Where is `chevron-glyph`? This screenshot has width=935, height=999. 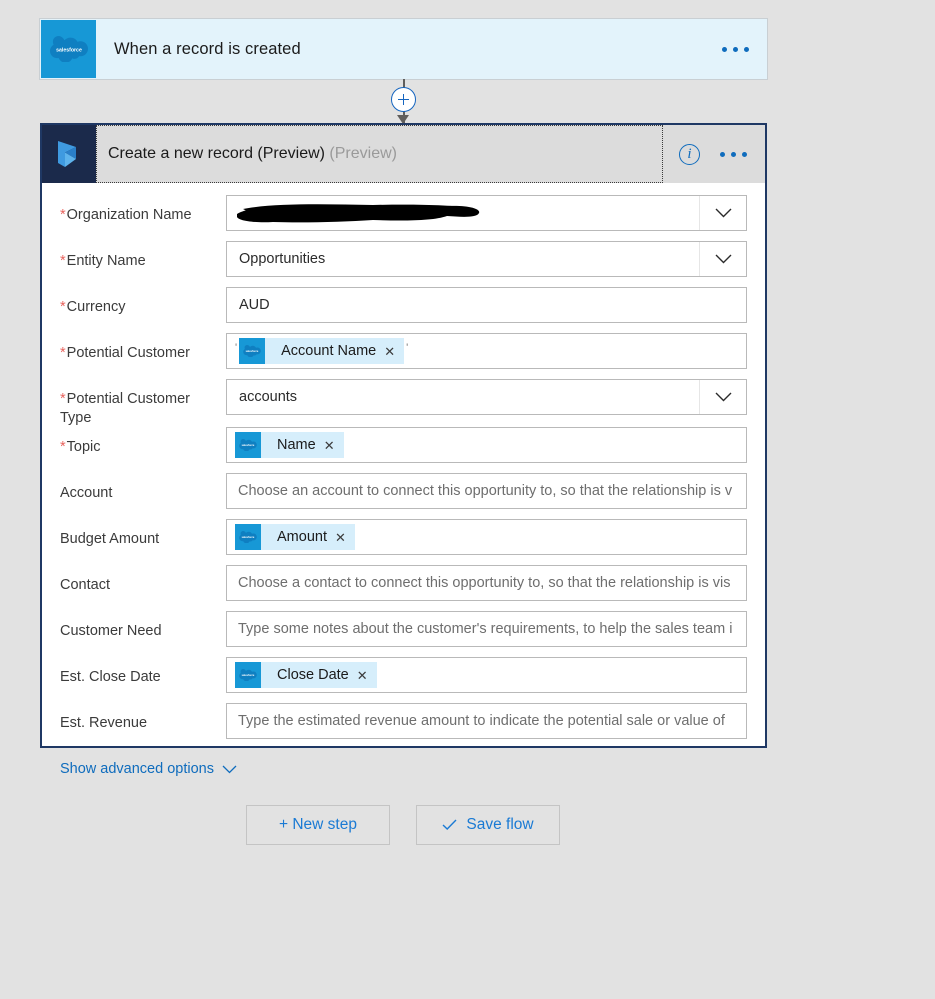
chevron-glyph is located at coordinates (723, 259).